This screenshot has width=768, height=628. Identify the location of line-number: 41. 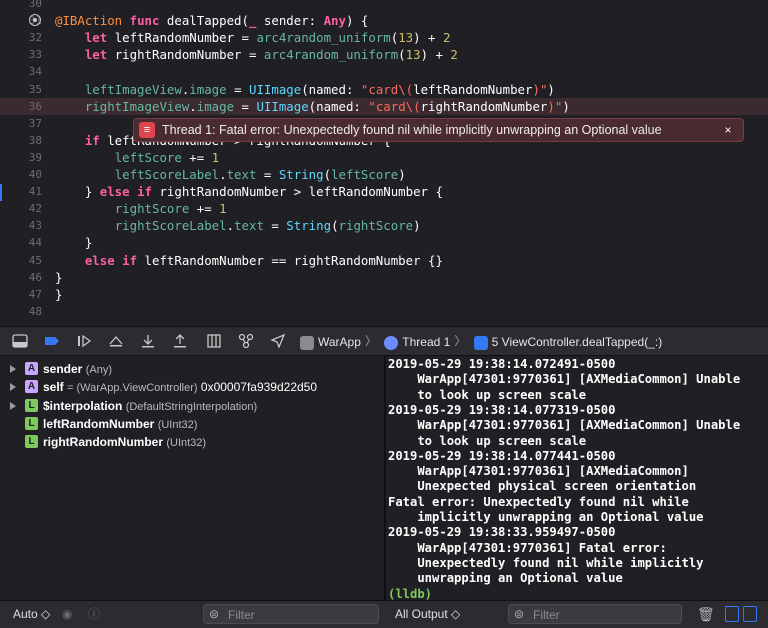
(35, 192).